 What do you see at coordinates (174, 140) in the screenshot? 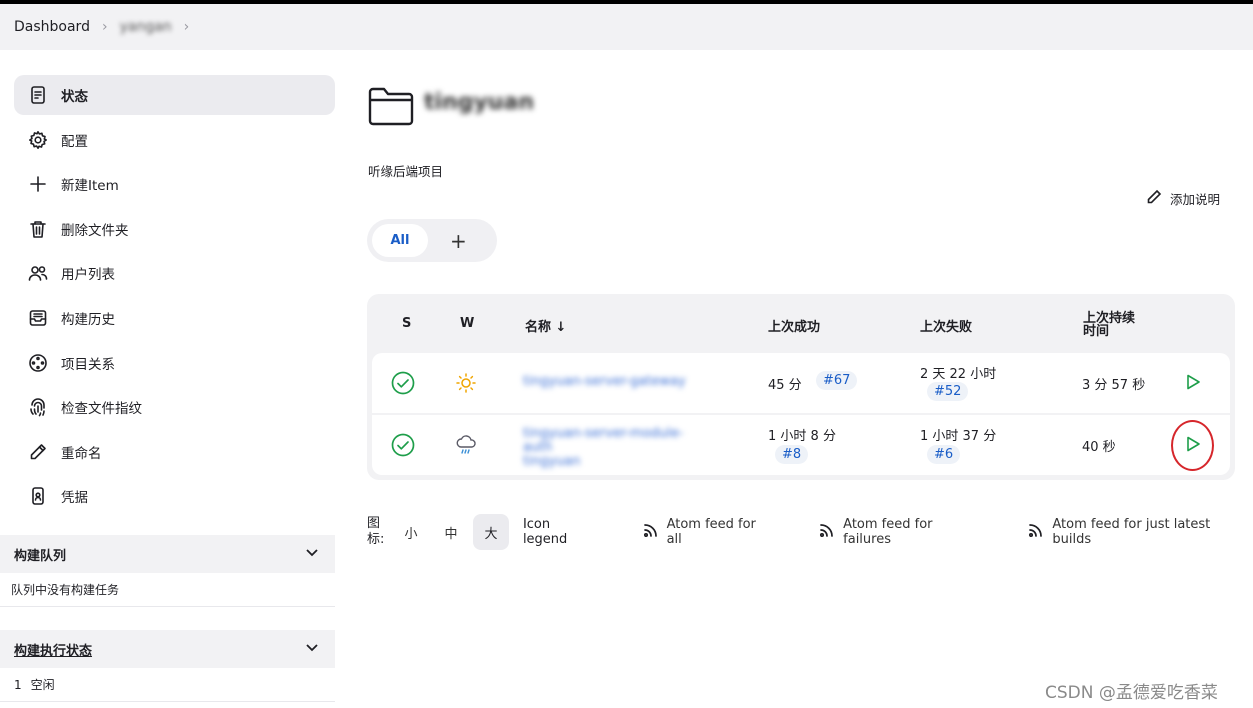
I see `sidebar-item-configure: 配置` at bounding box center [174, 140].